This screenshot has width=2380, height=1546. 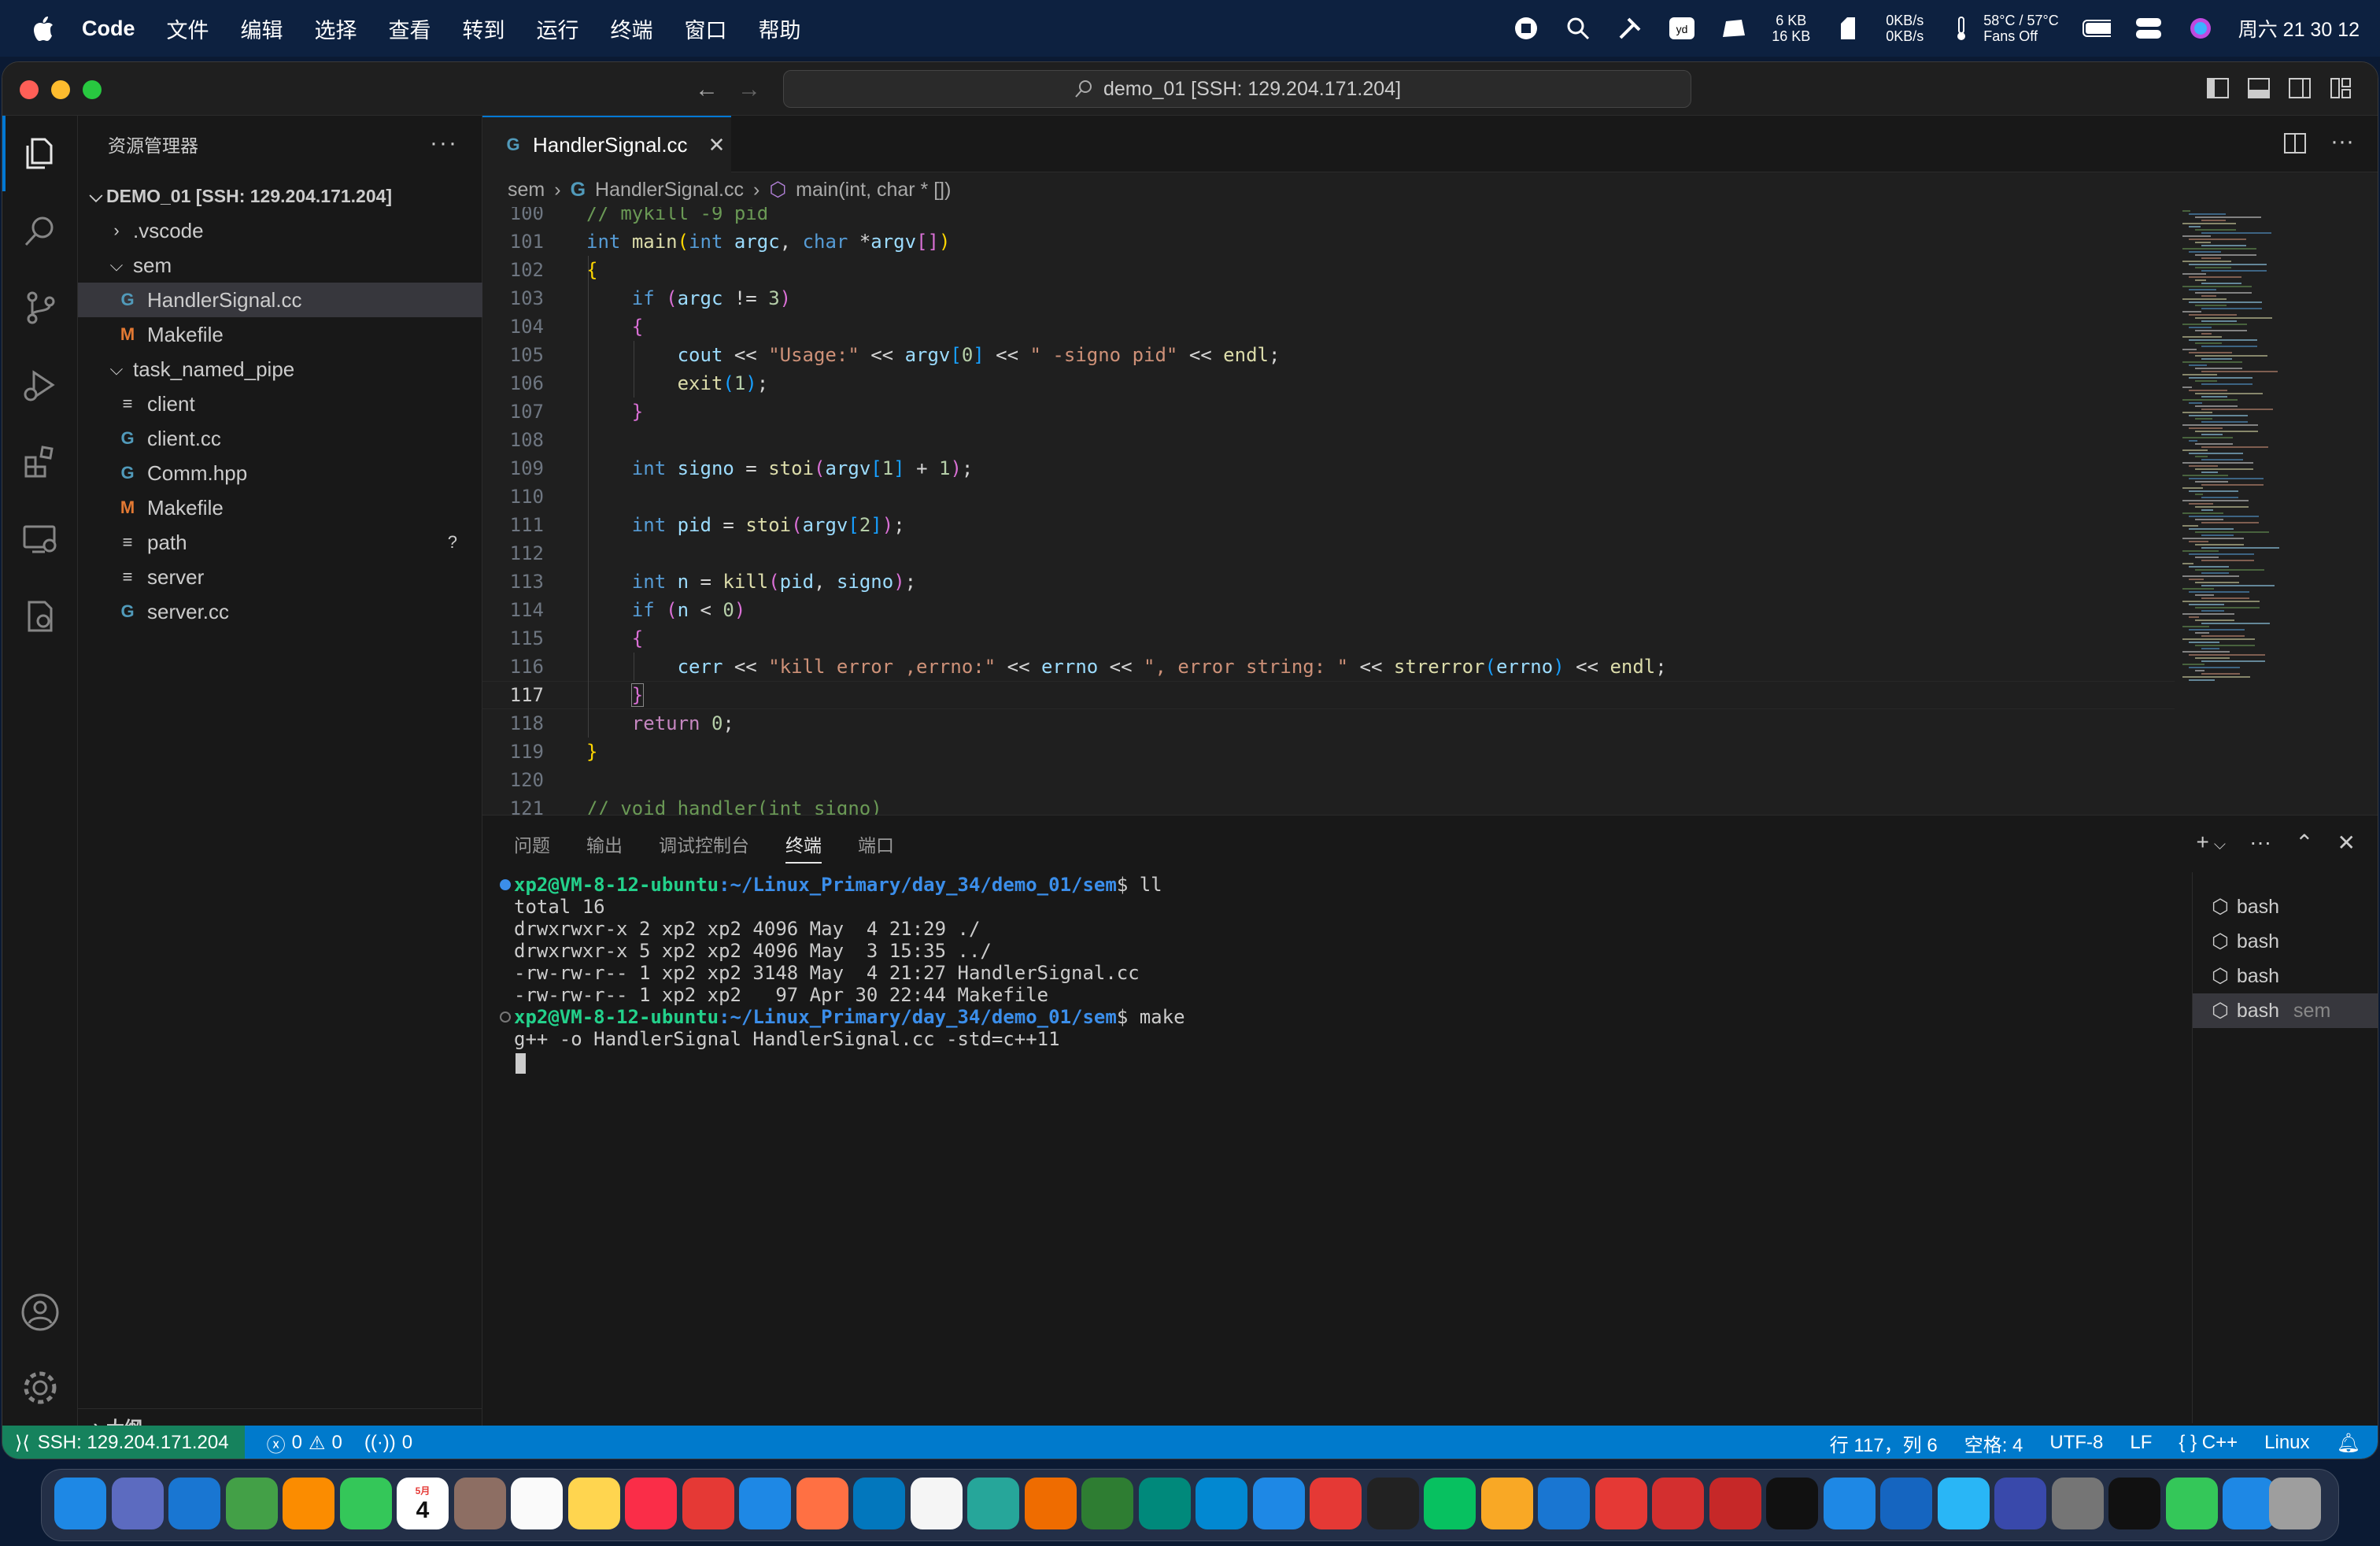 I want to click on breadcrumb-folder: sem, so click(x=526, y=190).